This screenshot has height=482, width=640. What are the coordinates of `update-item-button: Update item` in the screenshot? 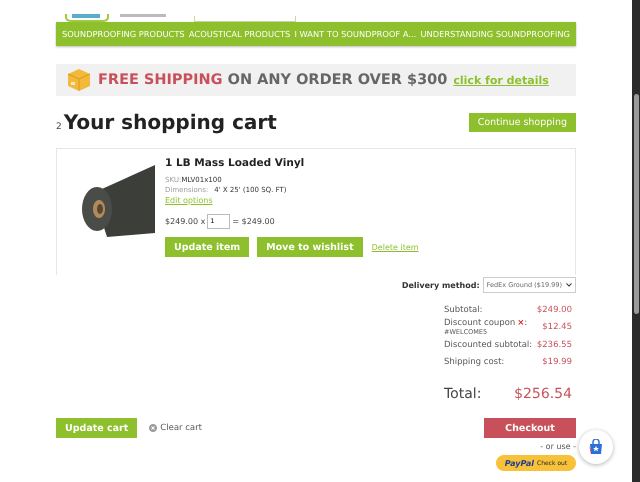 It's located at (207, 247).